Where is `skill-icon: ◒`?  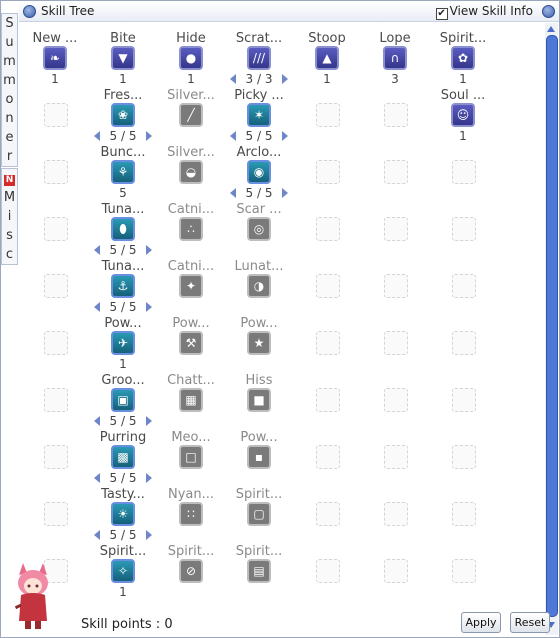
skill-icon: ◒ is located at coordinates (191, 172).